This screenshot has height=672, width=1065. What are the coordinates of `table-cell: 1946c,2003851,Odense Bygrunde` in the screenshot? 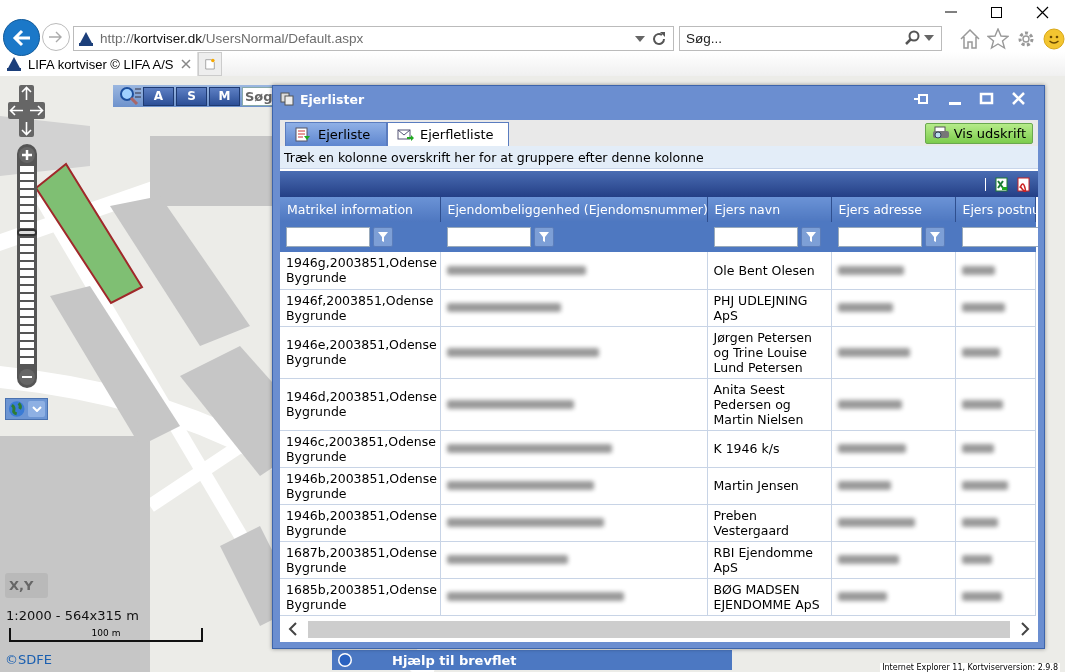 It's located at (360, 448).